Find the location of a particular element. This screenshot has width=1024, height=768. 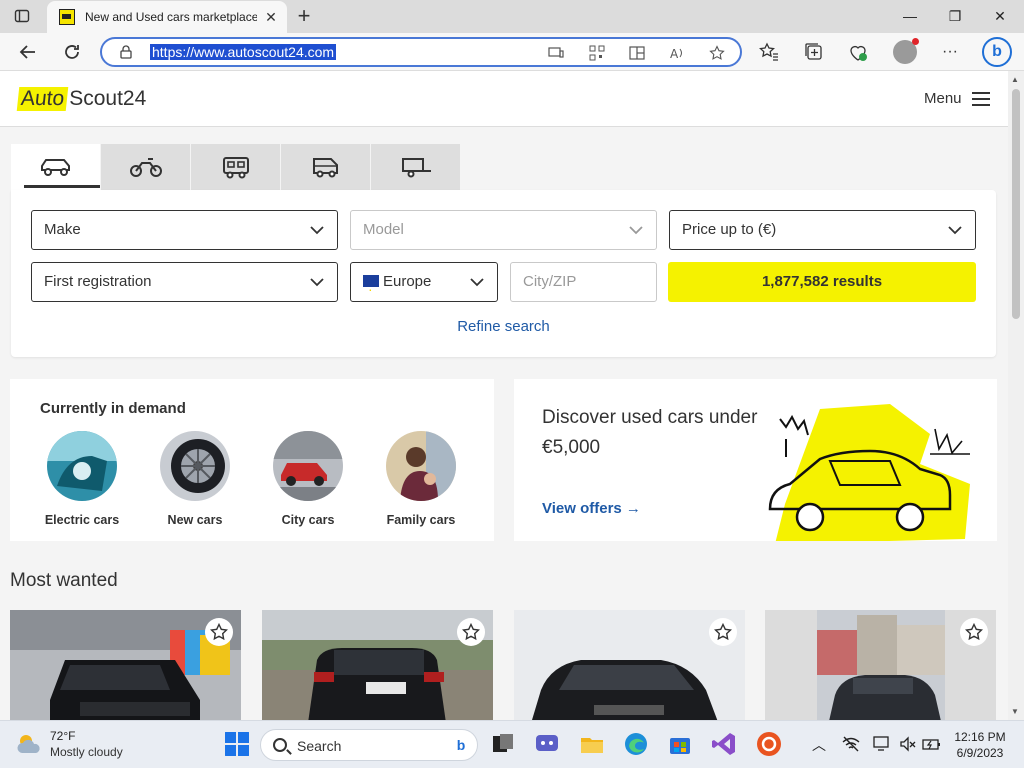

menu-button: Menu is located at coordinates (957, 98).